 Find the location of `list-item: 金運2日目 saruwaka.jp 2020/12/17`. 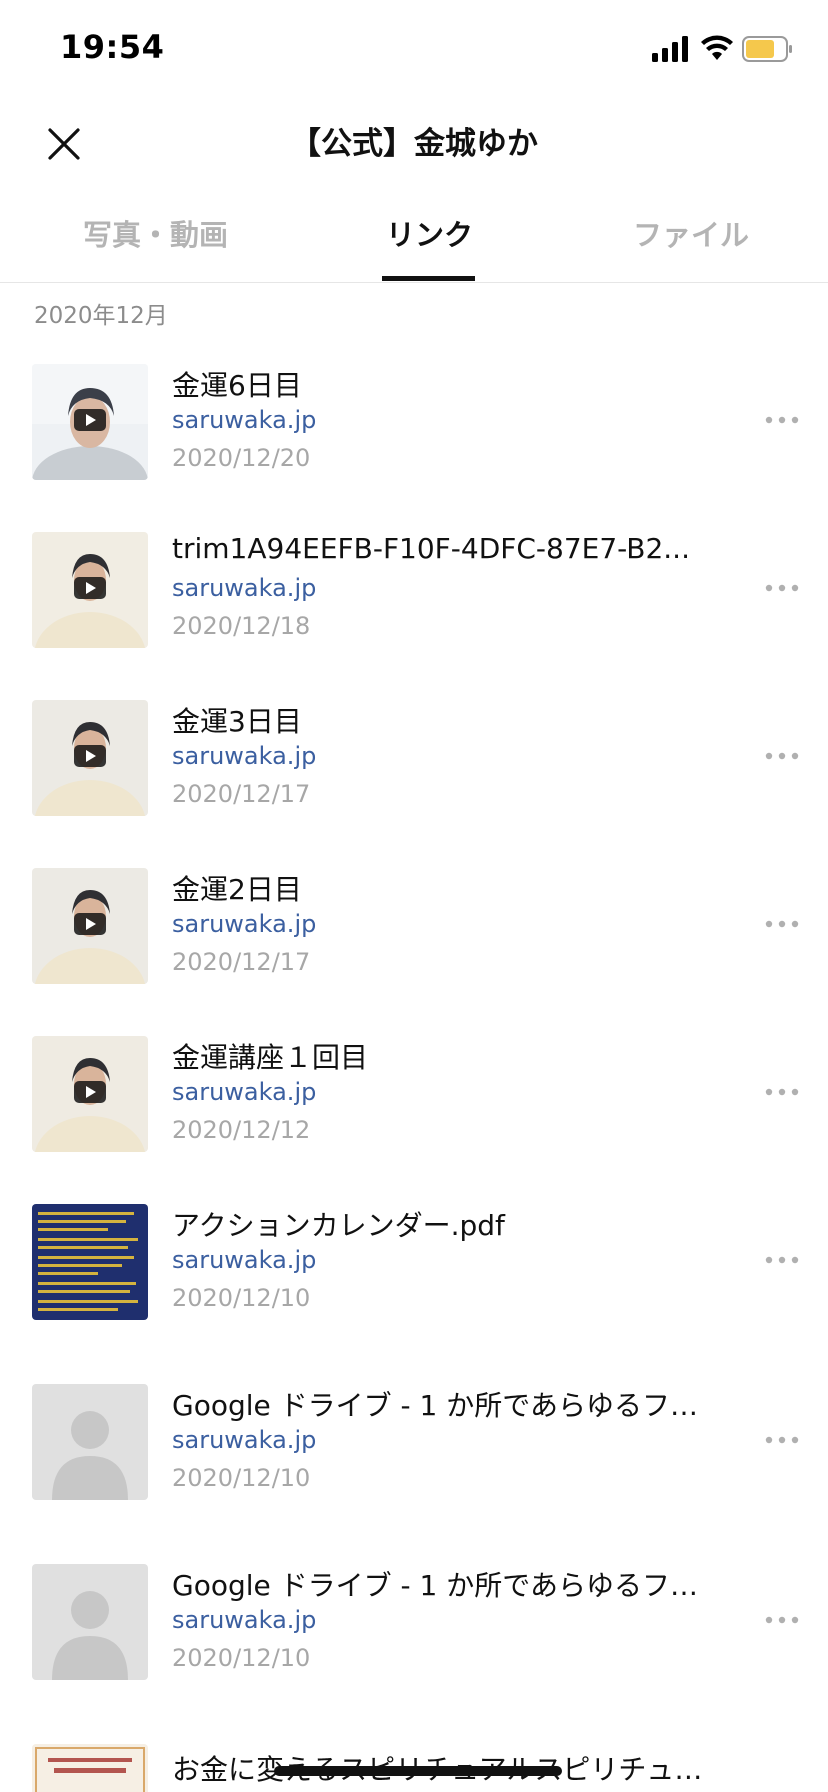

list-item: 金運2日目 saruwaka.jp 2020/12/17 is located at coordinates (414, 938).